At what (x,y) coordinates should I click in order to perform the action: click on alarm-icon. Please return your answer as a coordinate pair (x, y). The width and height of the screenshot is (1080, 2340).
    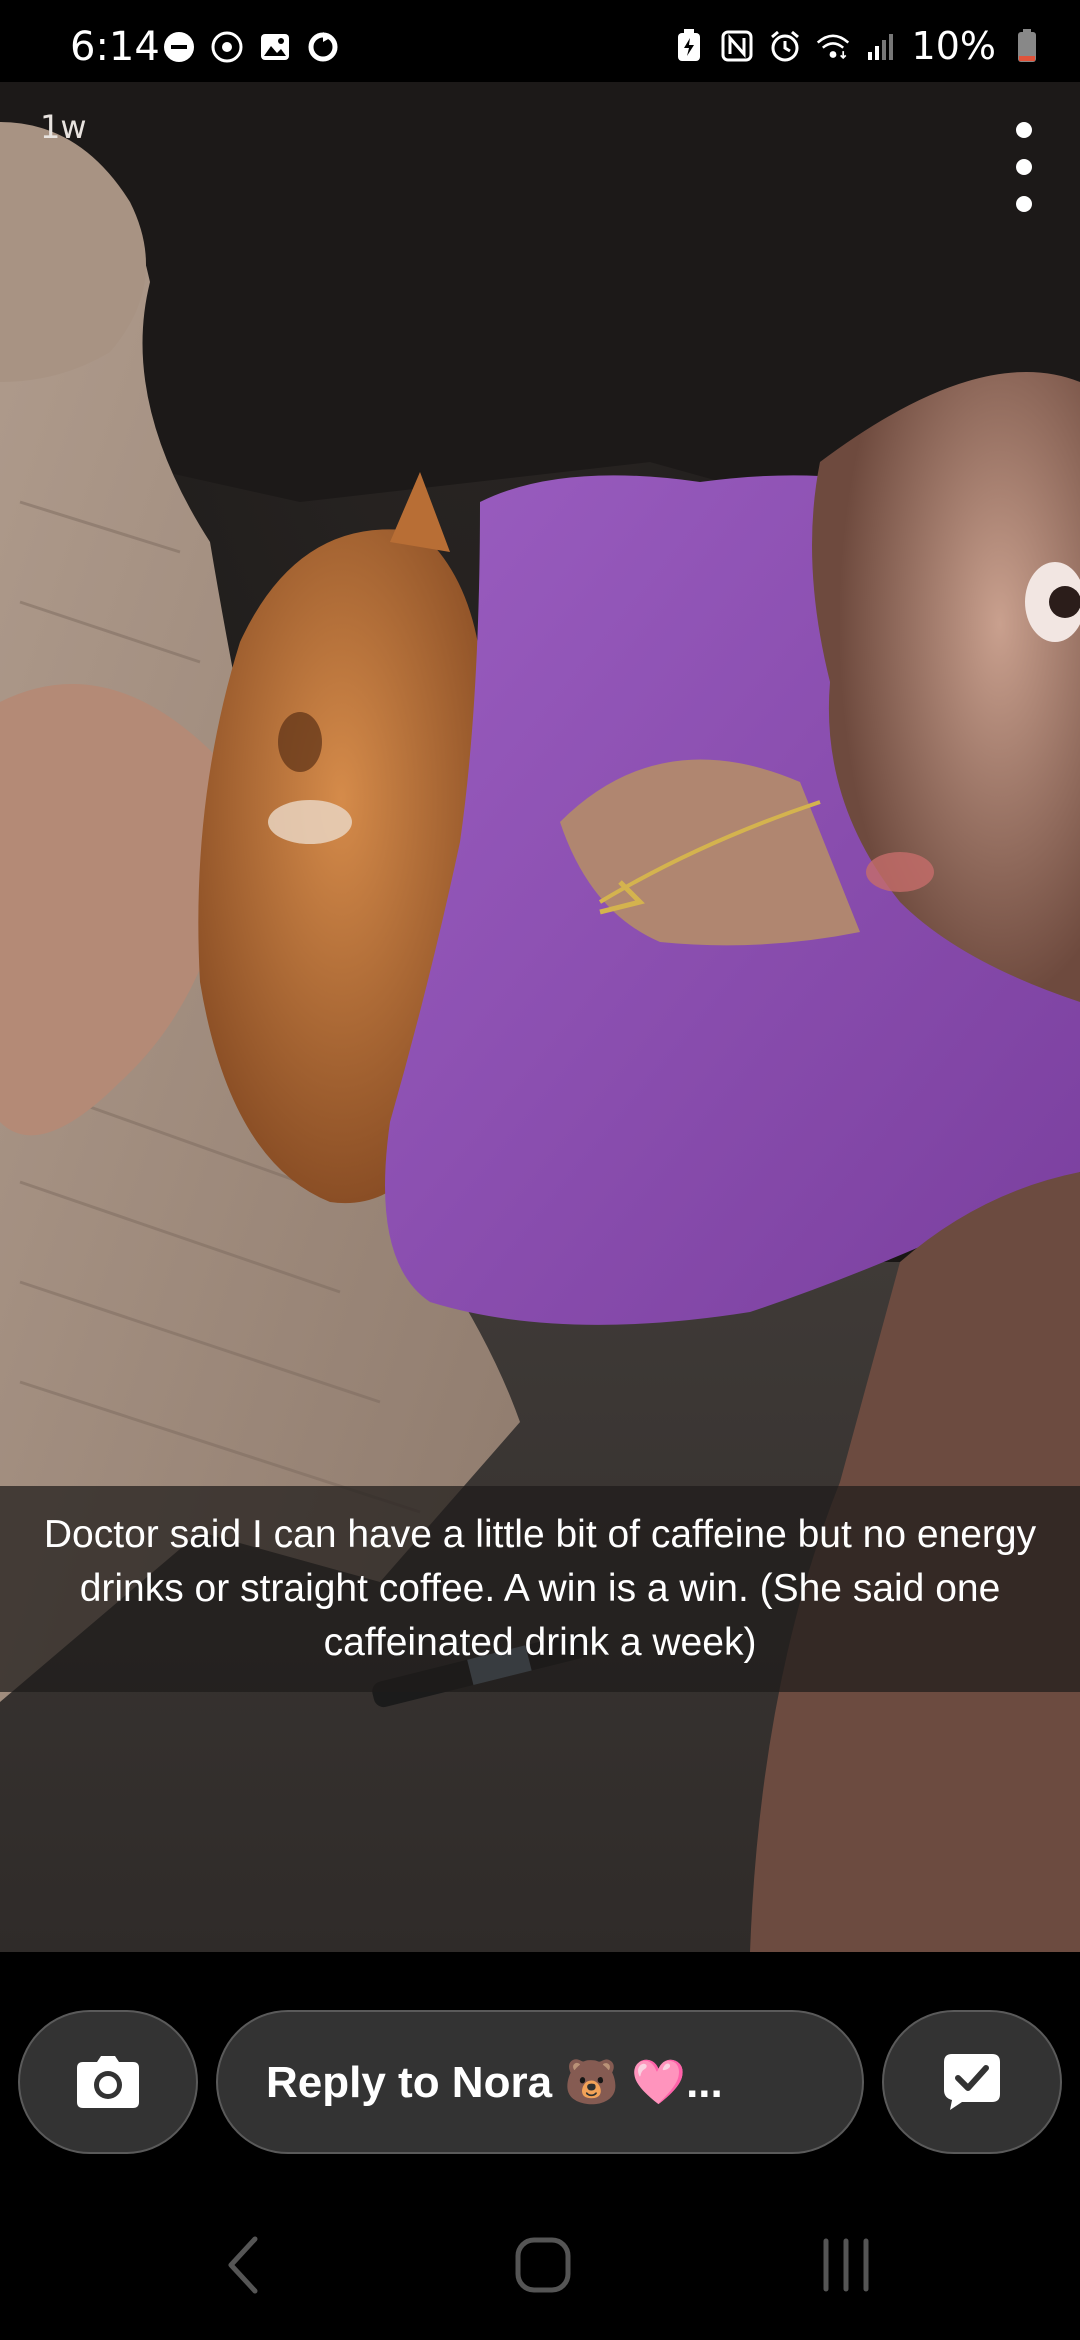
    Looking at the image, I should click on (785, 46).